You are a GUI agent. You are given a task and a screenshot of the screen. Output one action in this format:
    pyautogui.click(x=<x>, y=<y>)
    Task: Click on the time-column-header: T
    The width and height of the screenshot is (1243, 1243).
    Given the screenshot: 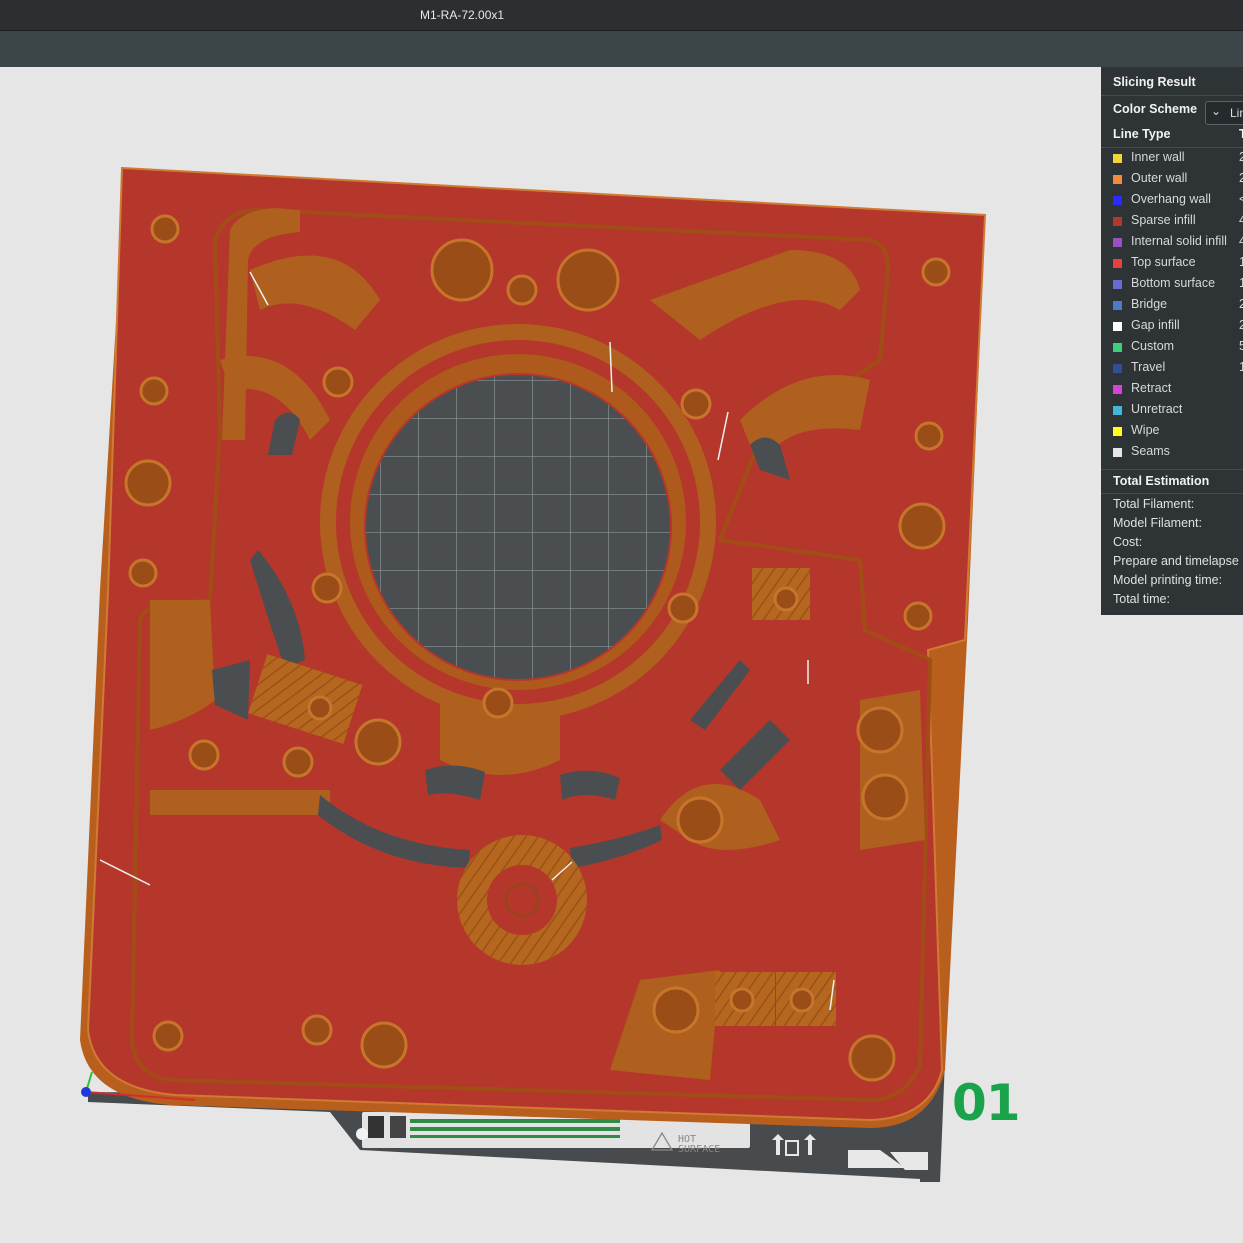 What is the action you would take?
    pyautogui.click(x=1241, y=134)
    